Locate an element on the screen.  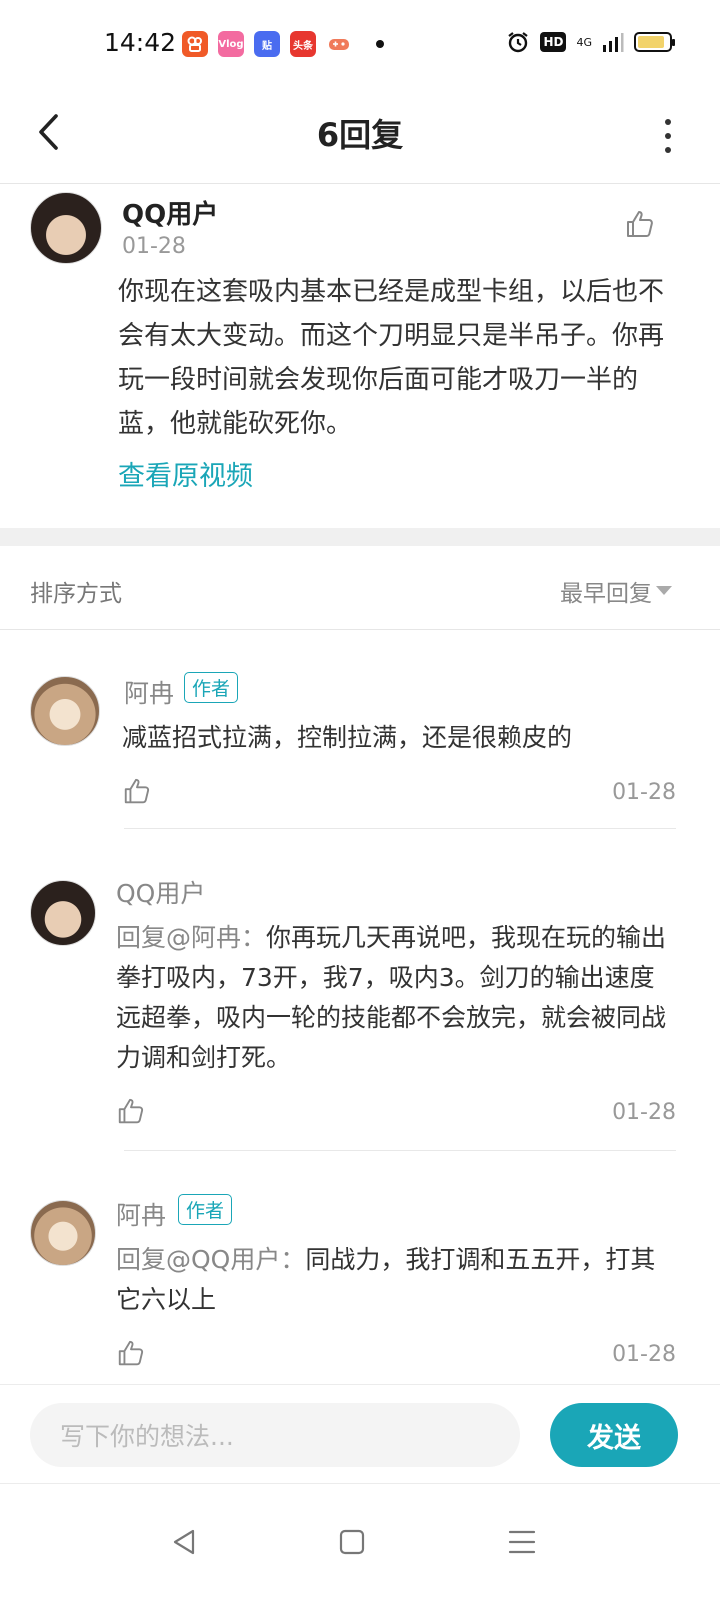
system-nav-bar is located at coordinates (360, 1542).